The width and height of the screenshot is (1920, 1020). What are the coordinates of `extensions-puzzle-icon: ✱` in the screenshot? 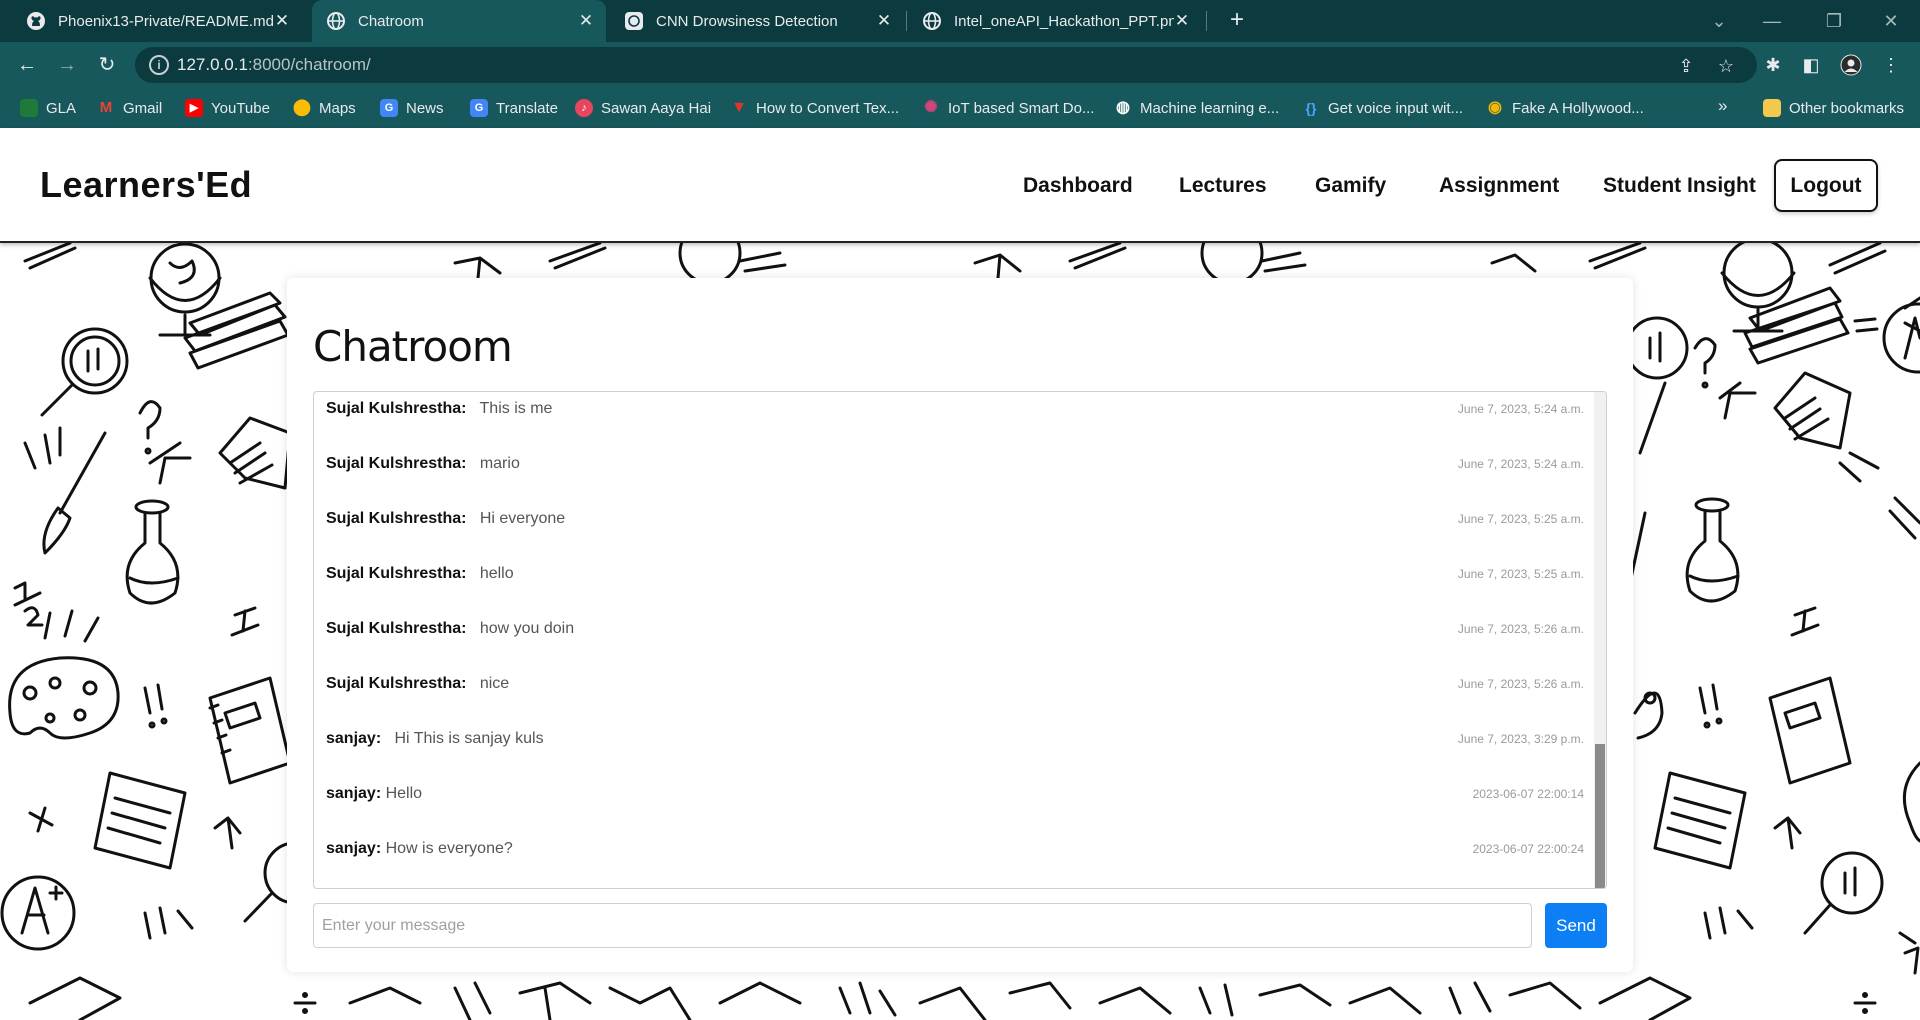 It's located at (1773, 65).